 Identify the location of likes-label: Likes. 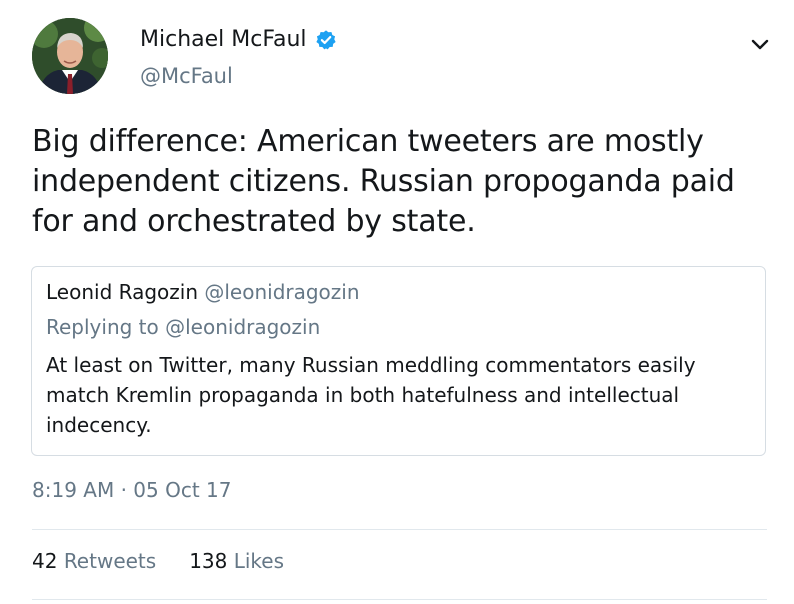
(259, 561).